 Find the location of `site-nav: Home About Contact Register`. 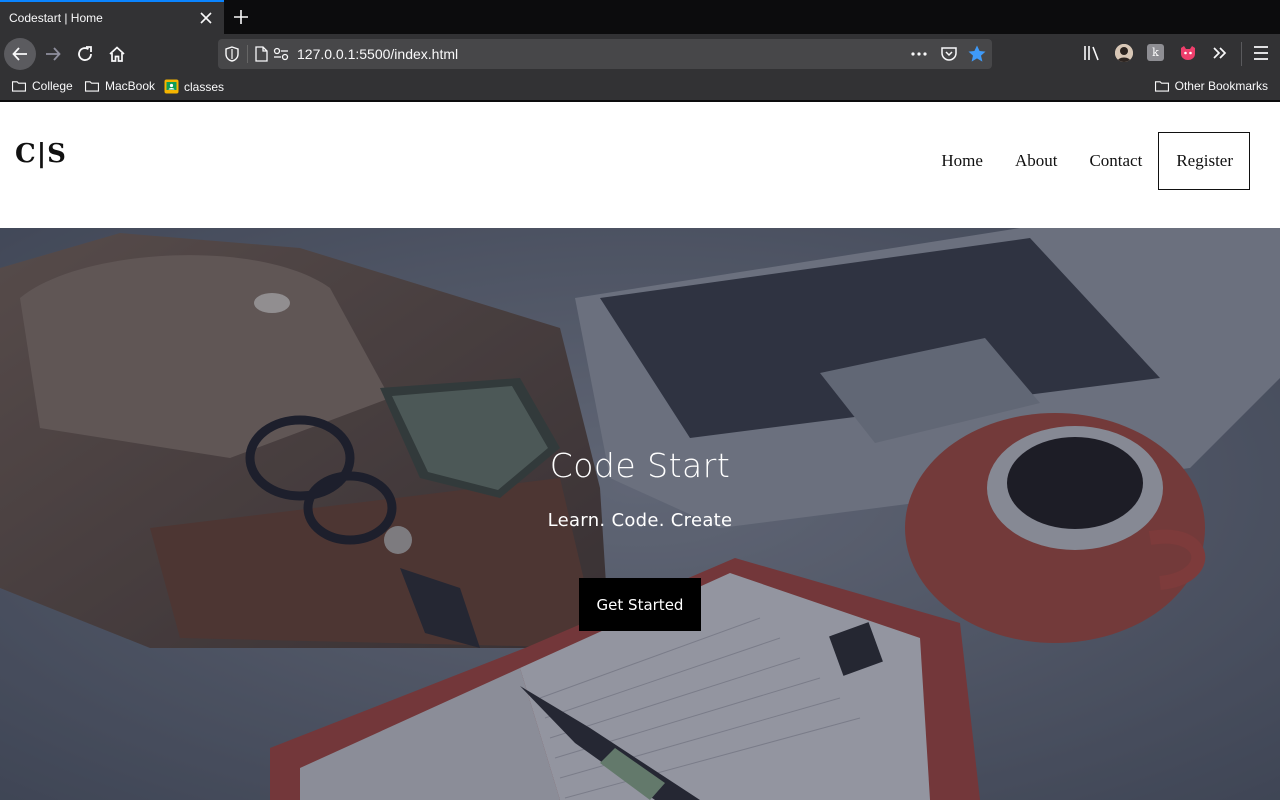

site-nav: Home About Contact Register is located at coordinates (1079, 161).